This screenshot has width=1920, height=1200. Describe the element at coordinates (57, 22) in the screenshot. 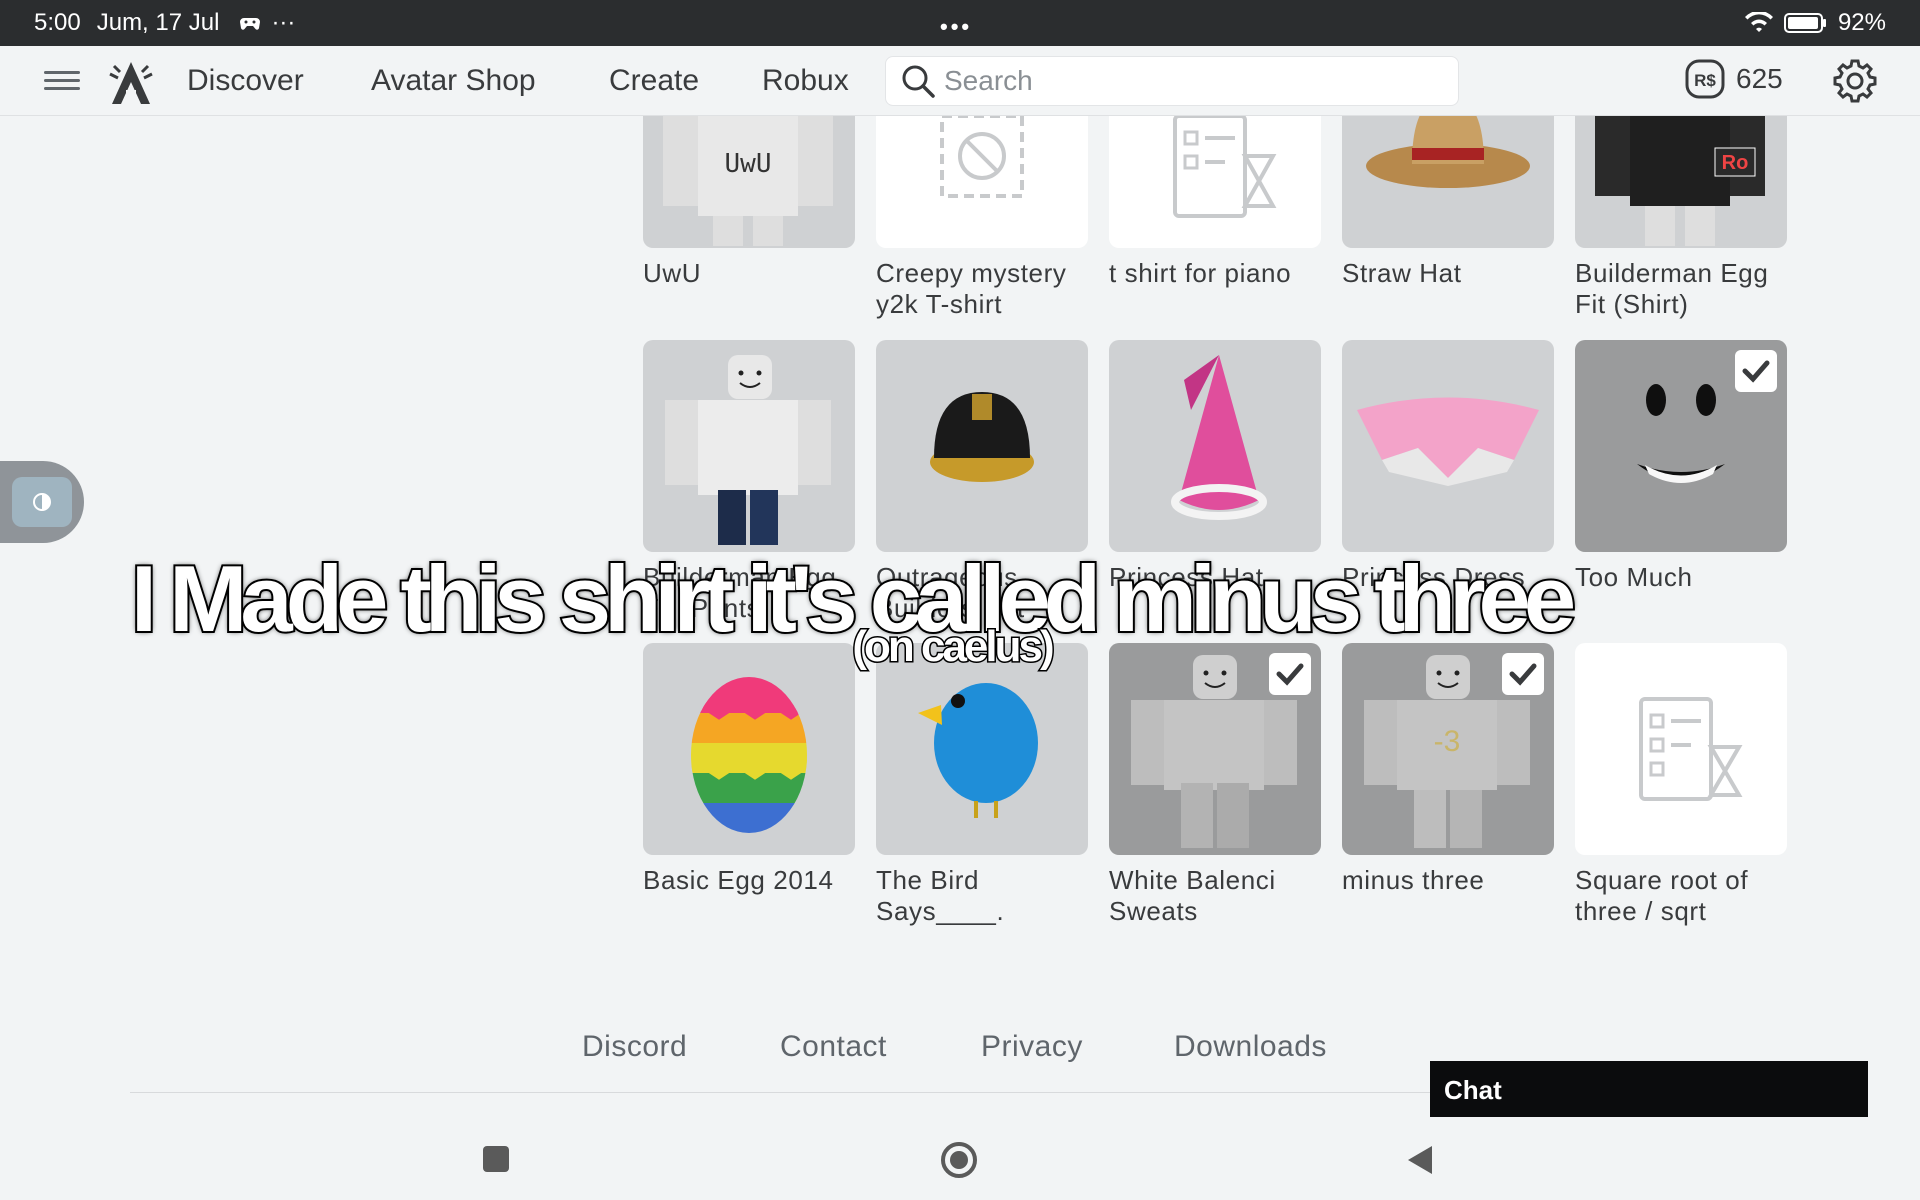

I see `status-time: 5:00` at that location.